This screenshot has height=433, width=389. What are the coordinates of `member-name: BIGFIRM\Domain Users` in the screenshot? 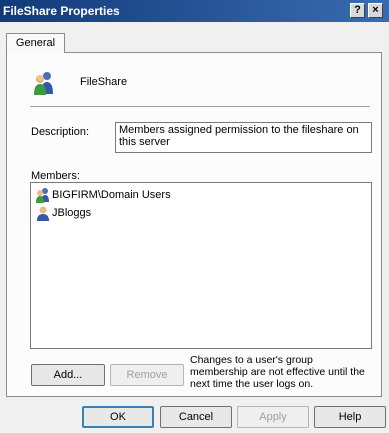 It's located at (111, 195).